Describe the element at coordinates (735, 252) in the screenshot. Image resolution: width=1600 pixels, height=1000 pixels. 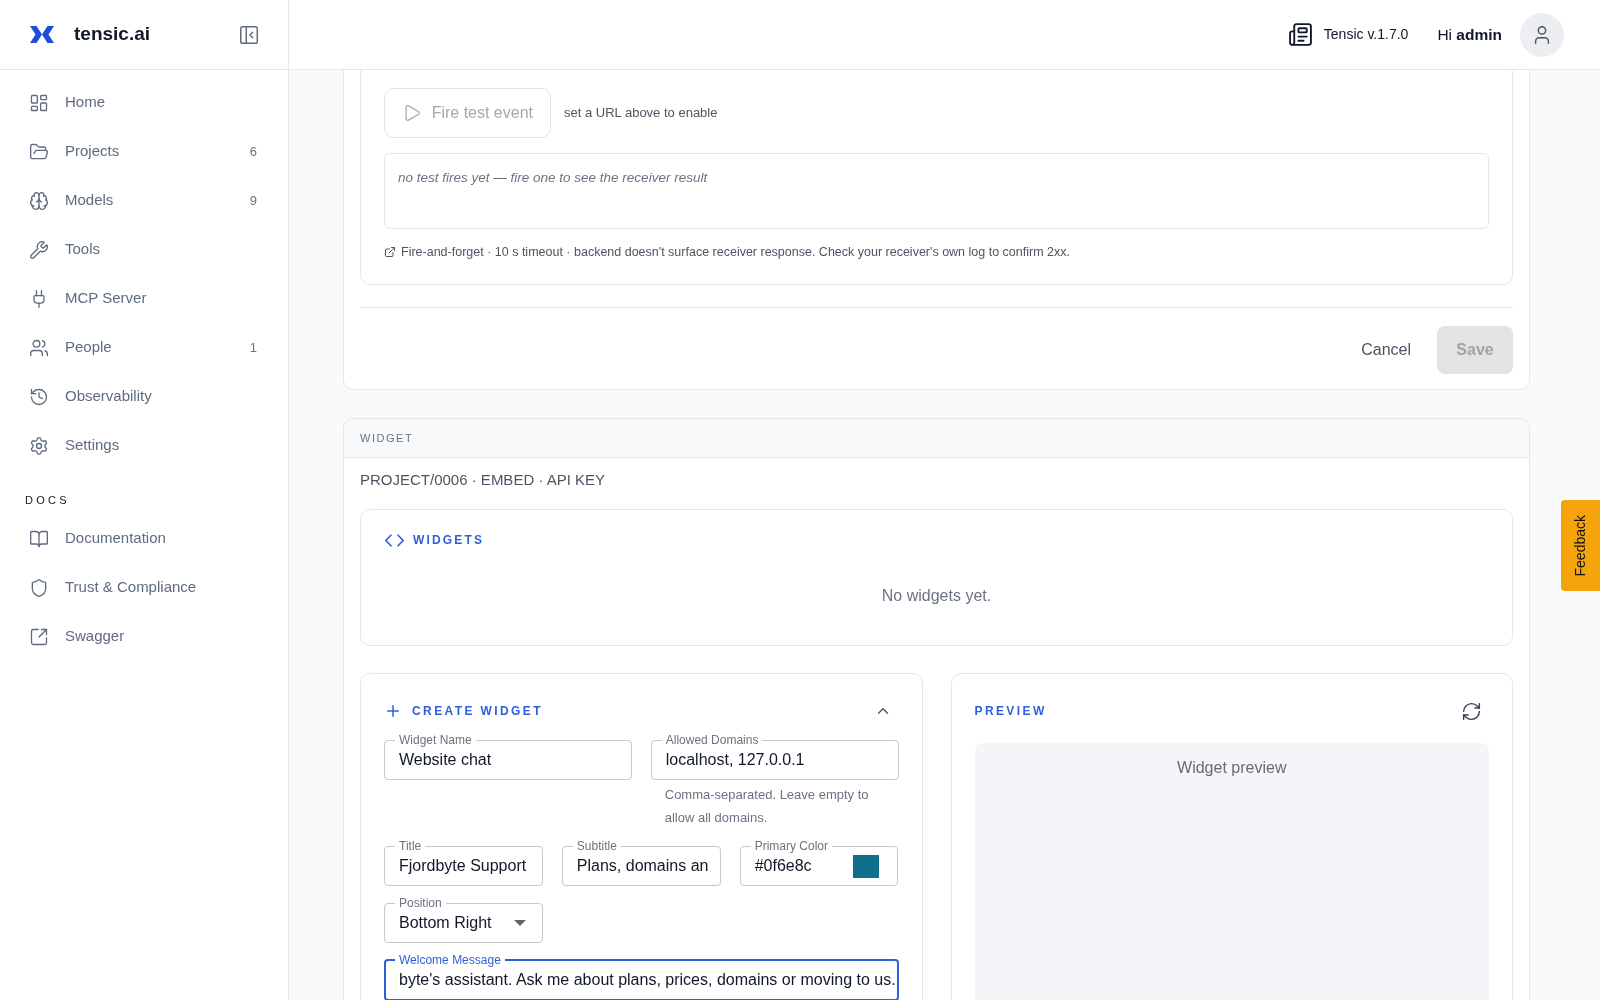
I see `delivery-note: Fire-and-forget · 10 s timeout · backend doesn't surface receiver response. Check your receiver's own log to confirm 2xx.` at that location.